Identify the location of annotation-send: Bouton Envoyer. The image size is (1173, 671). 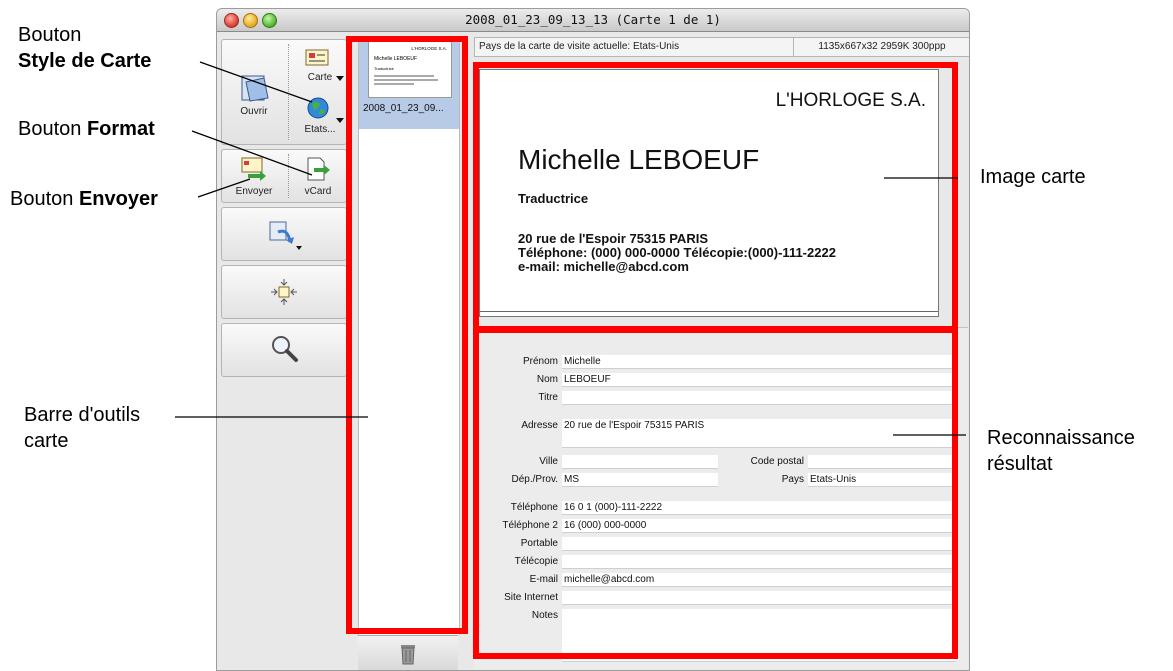
(84, 199).